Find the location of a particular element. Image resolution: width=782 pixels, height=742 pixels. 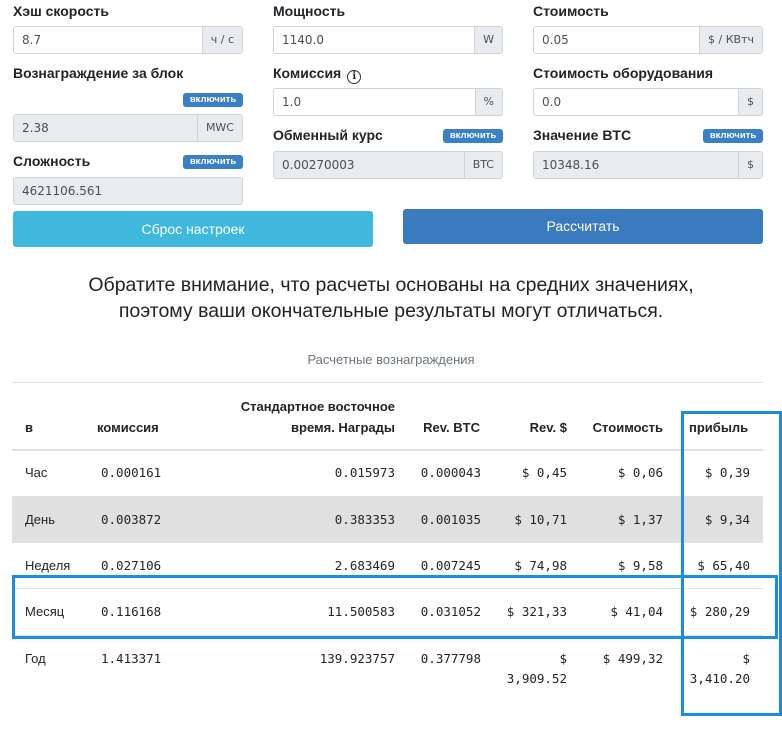

hashrate-input-group: 8.7 ч / с is located at coordinates (128, 40).